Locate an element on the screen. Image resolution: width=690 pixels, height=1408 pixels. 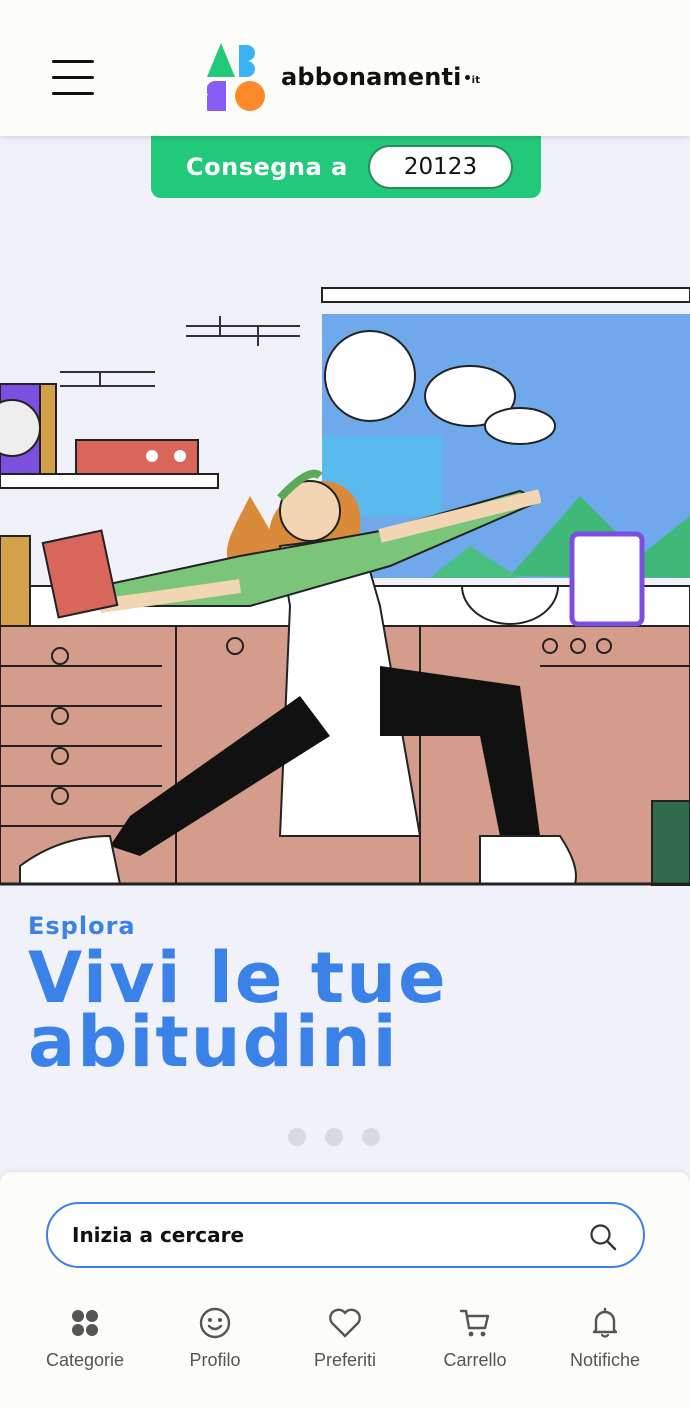
nav-label: Profilo is located at coordinates (215, 1360).